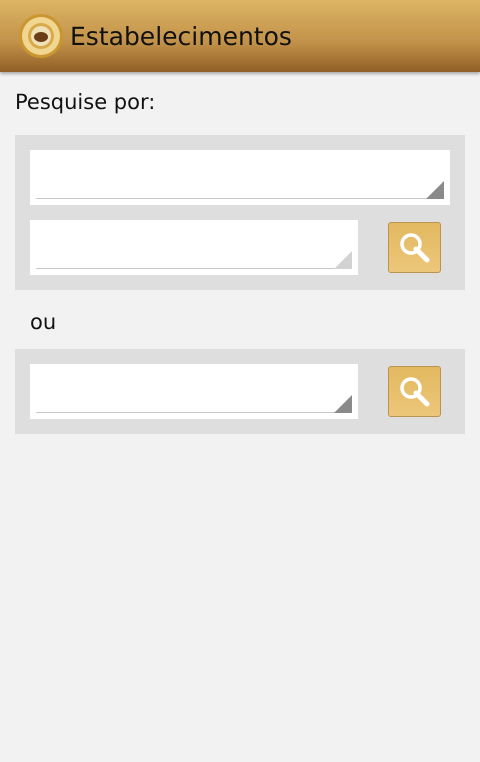  What do you see at coordinates (44, 322) in the screenshot?
I see `separator-text: ou` at bounding box center [44, 322].